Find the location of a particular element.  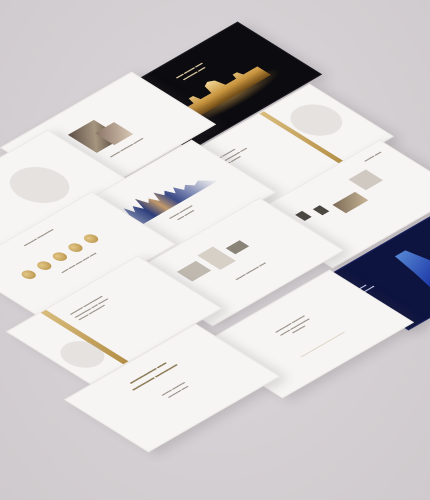

divider-line is located at coordinates (322, 344).